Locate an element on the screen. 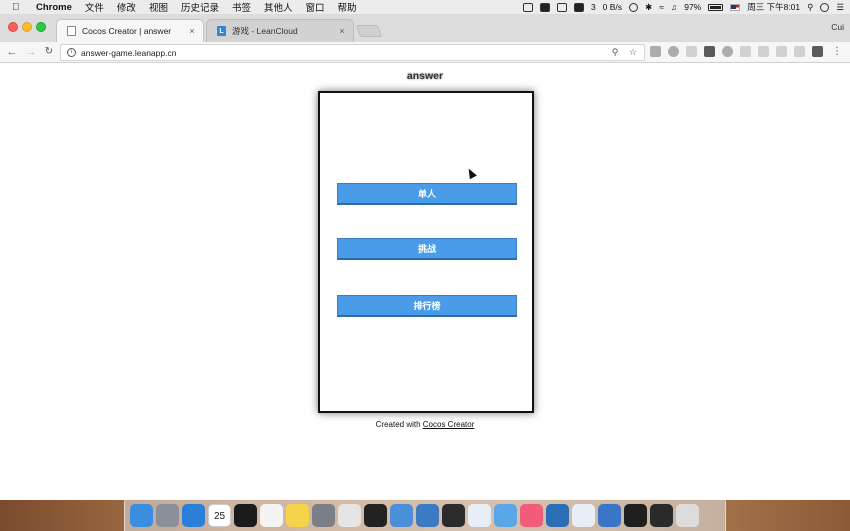 This screenshot has width=850, height=531. chrome-menu-icon: ⋮ is located at coordinates (837, 52).